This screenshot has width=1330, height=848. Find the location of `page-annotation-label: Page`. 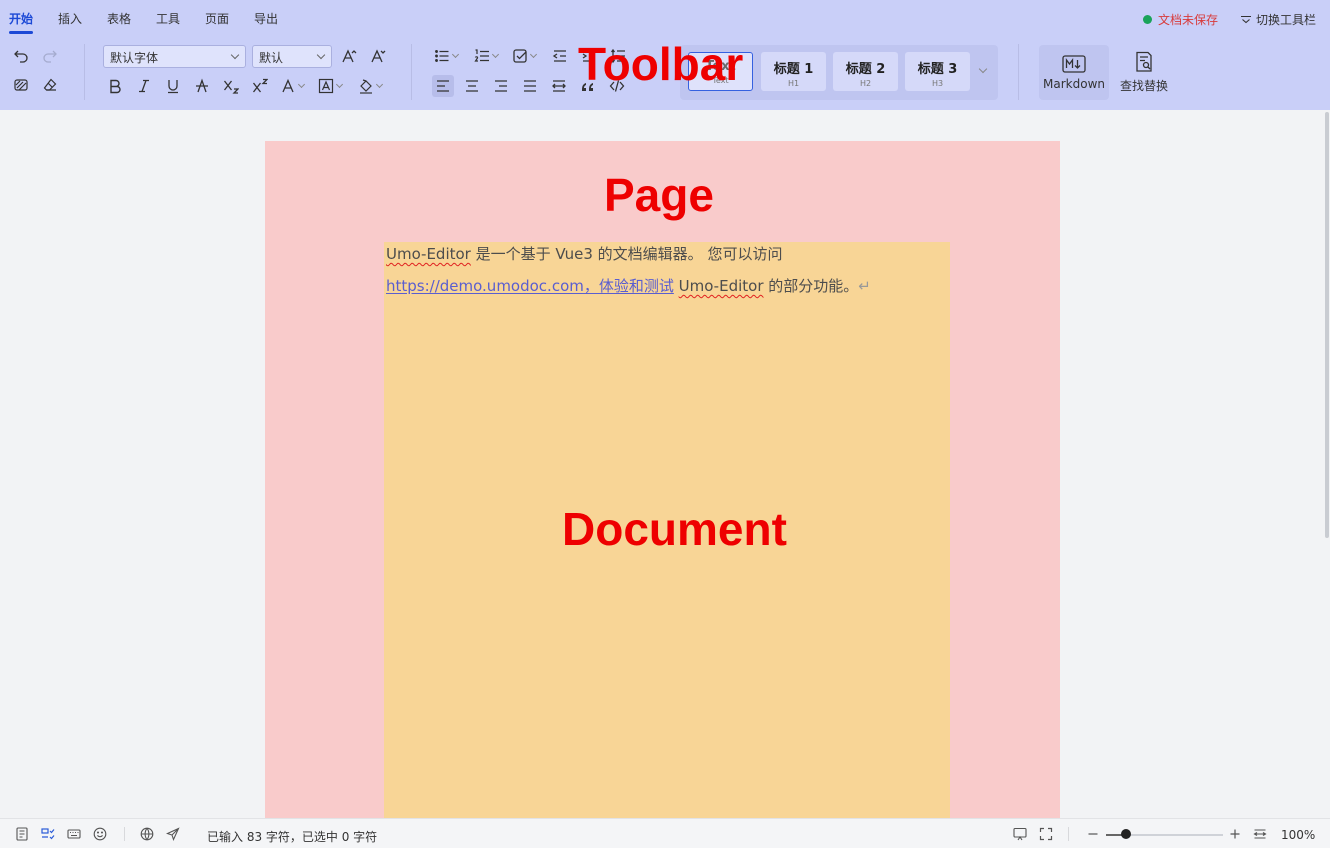

page-annotation-label: Page is located at coordinates (659, 195).